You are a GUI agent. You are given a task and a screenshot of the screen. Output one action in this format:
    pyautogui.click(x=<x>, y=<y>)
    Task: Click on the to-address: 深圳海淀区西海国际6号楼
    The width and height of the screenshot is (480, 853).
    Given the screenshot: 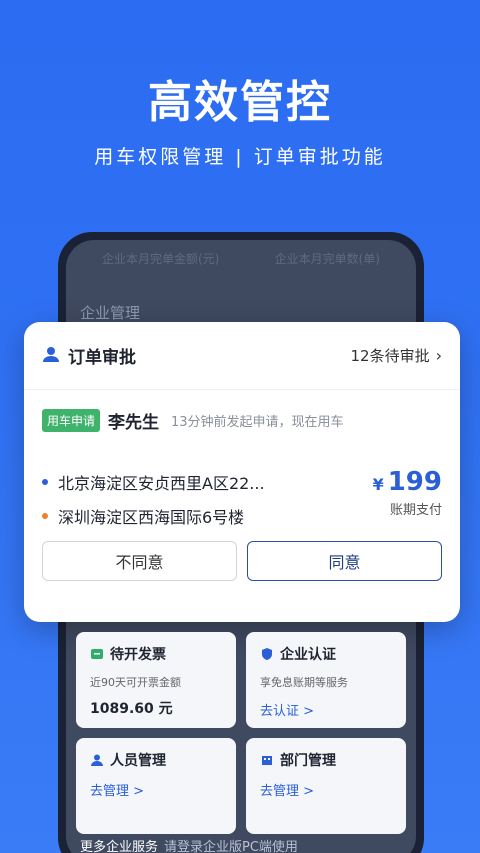 What is the action you would take?
    pyautogui.click(x=151, y=517)
    